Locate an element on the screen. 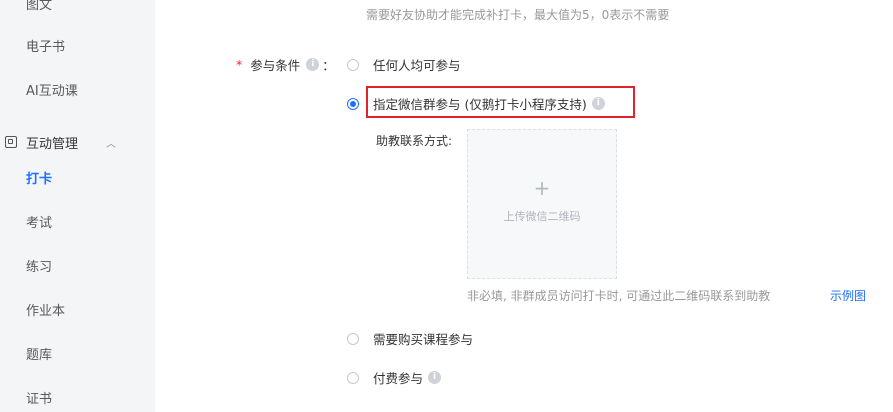 The height and width of the screenshot is (412, 893). makeup-hint-text: 需要好友协助才能完成补打卡，最大值为5，0表示不需要 is located at coordinates (518, 15).